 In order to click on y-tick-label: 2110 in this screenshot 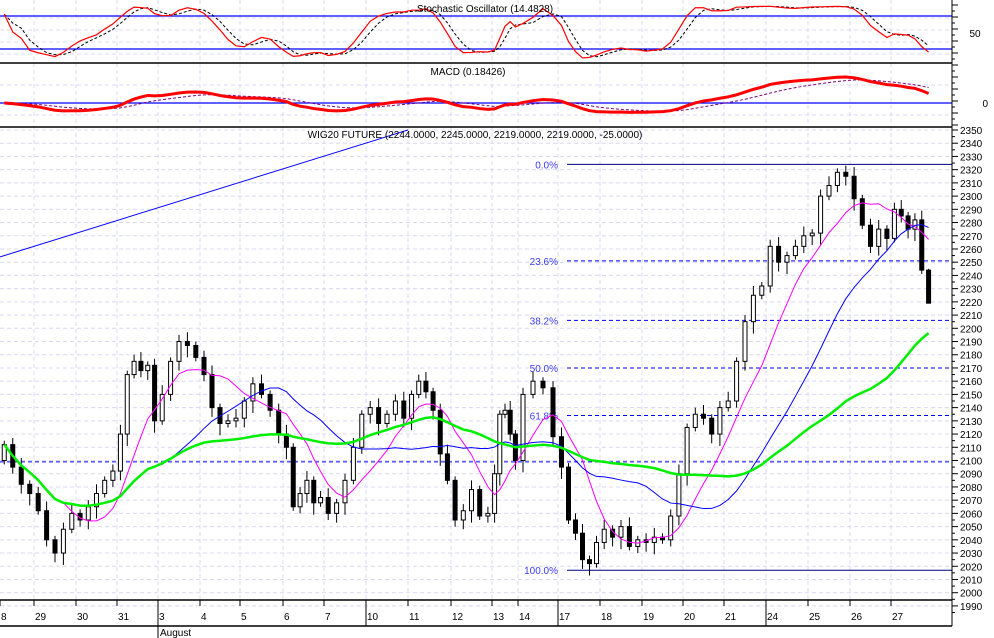, I will do `click(971, 448)`.